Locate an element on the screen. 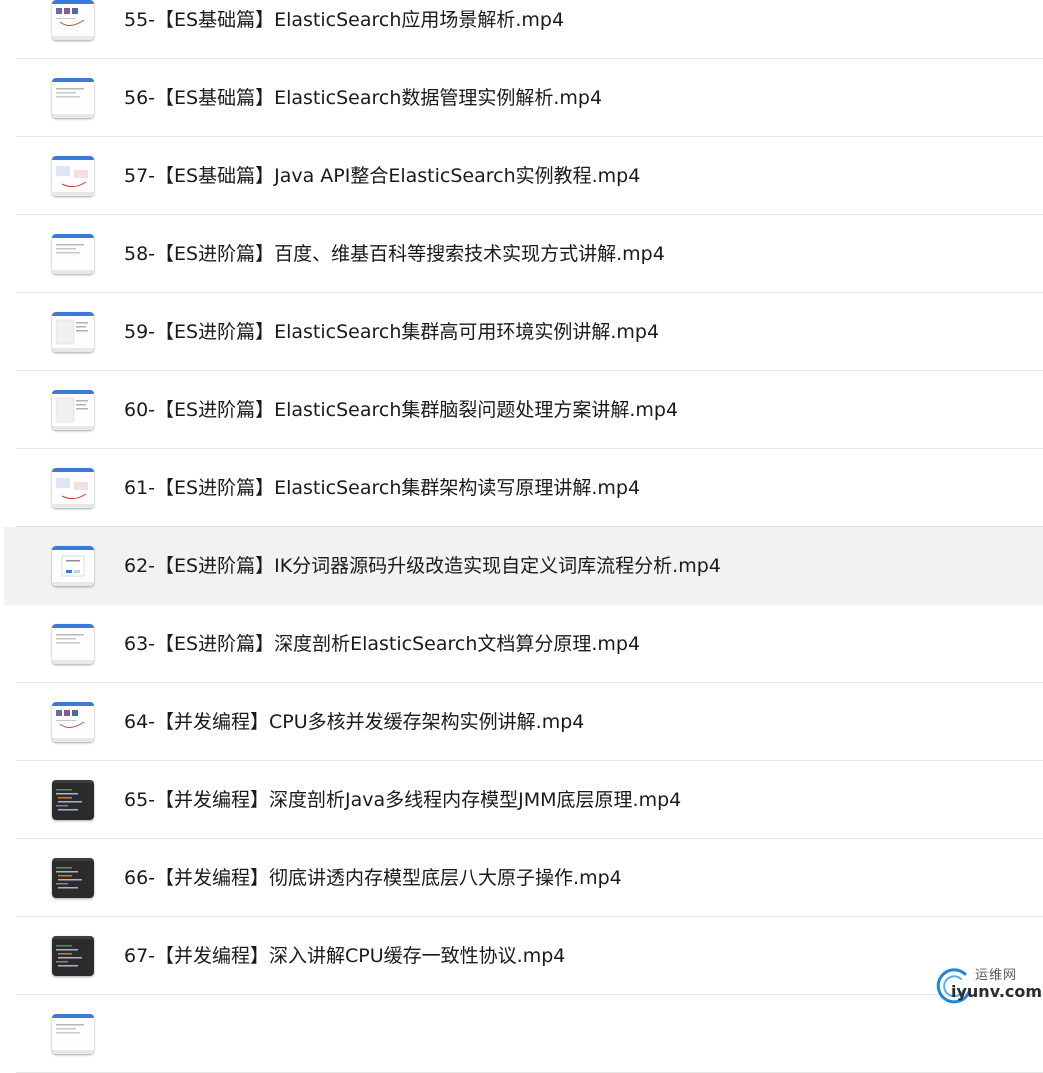 The width and height of the screenshot is (1043, 1073). file-row: 59-【ES进阶篇】ElasticSearch集群高可用环境实例讲解.mp4 is located at coordinates (529, 332).